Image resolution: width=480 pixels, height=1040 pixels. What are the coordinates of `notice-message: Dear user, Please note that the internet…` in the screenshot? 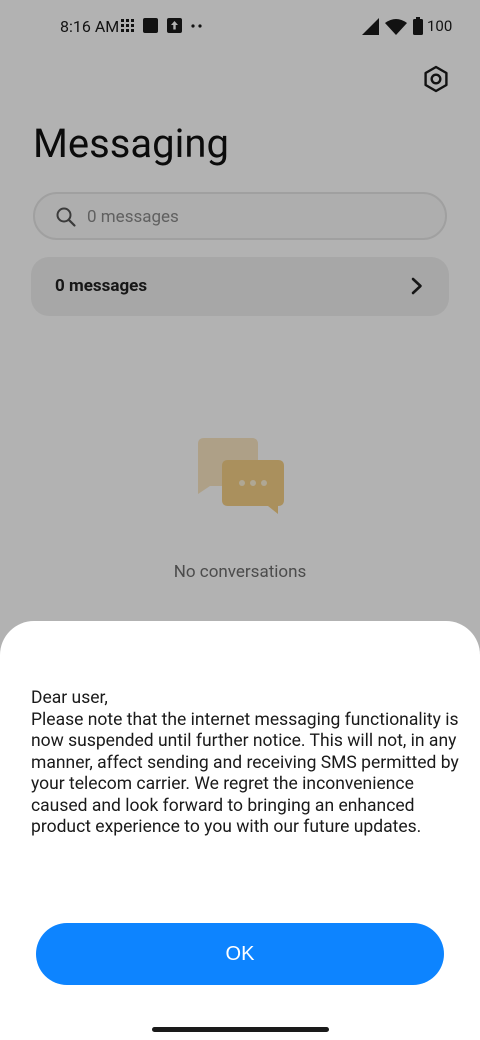 It's located at (245, 762).